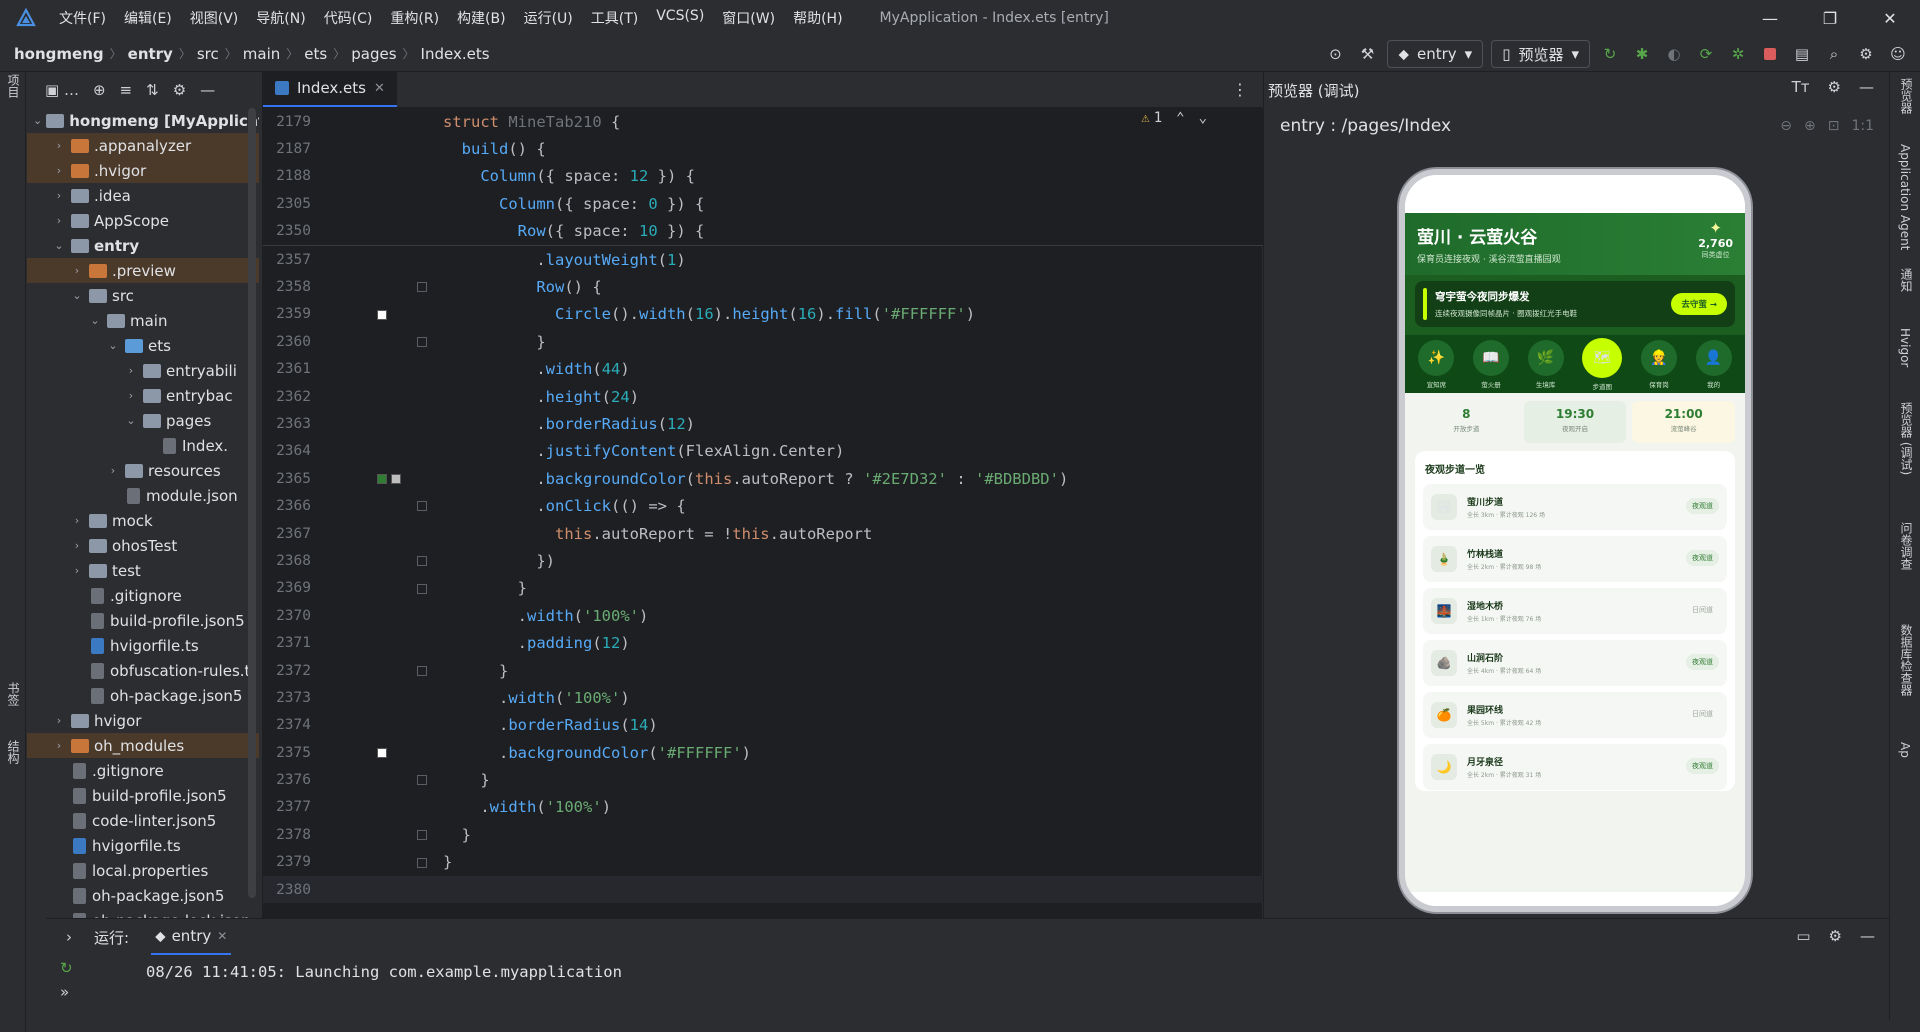 This screenshot has height=1032, width=1920. Describe the element at coordinates (1834, 54) in the screenshot. I see `search-icon: ⌕` at that location.